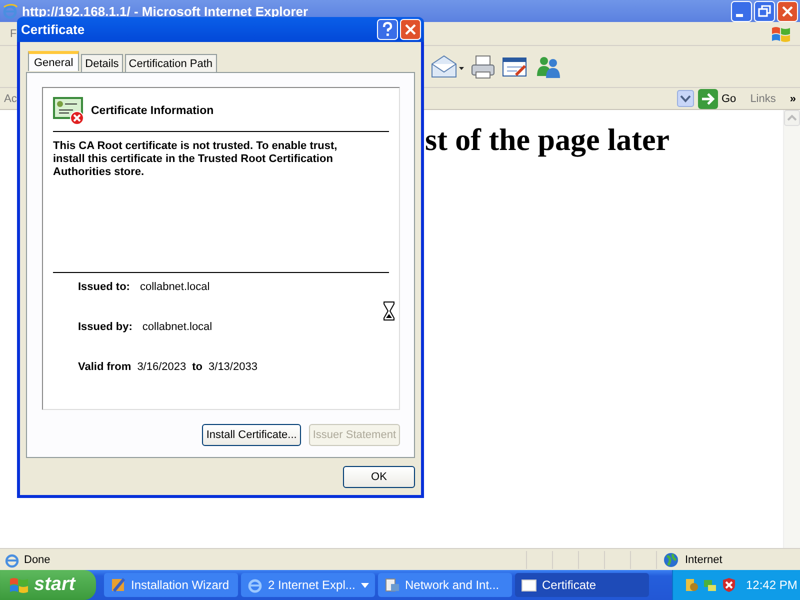 The height and width of the screenshot is (600, 800). What do you see at coordinates (152, 111) in the screenshot?
I see `section-title: Certificate Information` at bounding box center [152, 111].